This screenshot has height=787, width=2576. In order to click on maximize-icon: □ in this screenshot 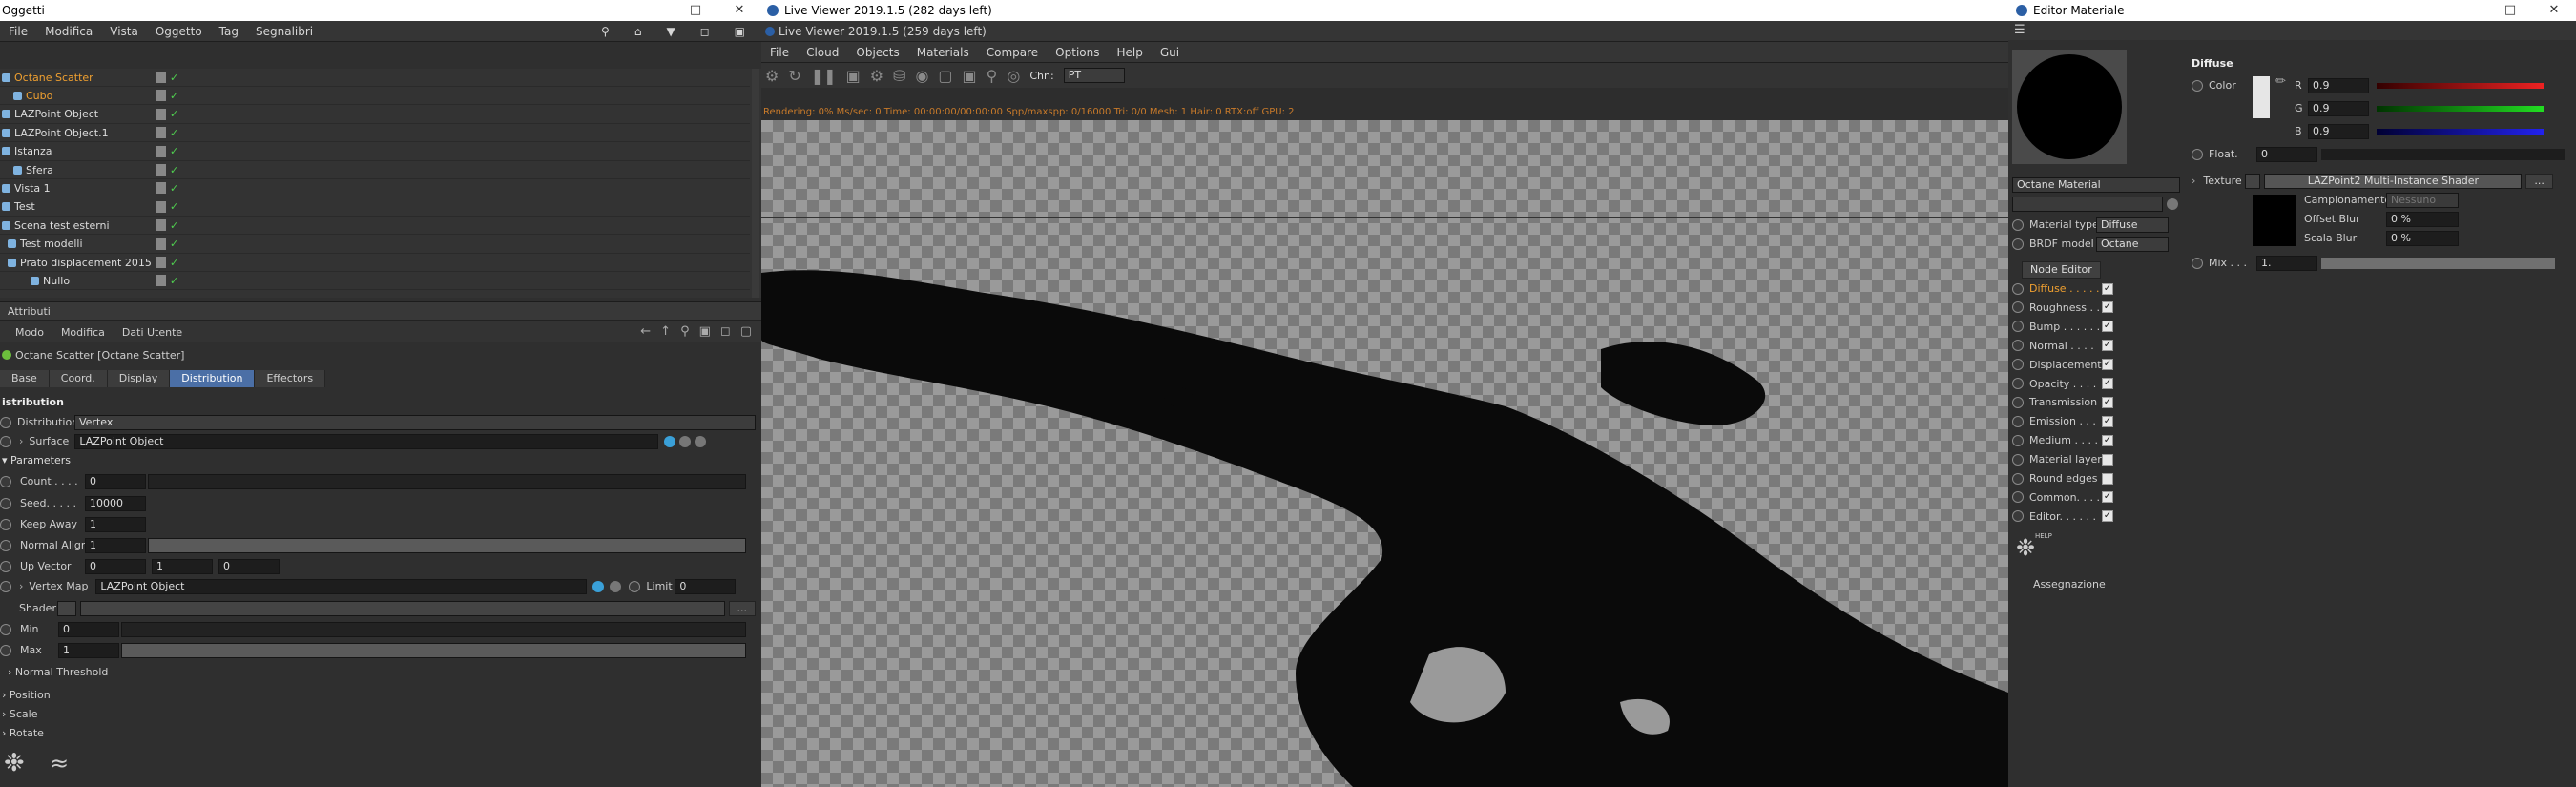, I will do `click(695, 10)`.